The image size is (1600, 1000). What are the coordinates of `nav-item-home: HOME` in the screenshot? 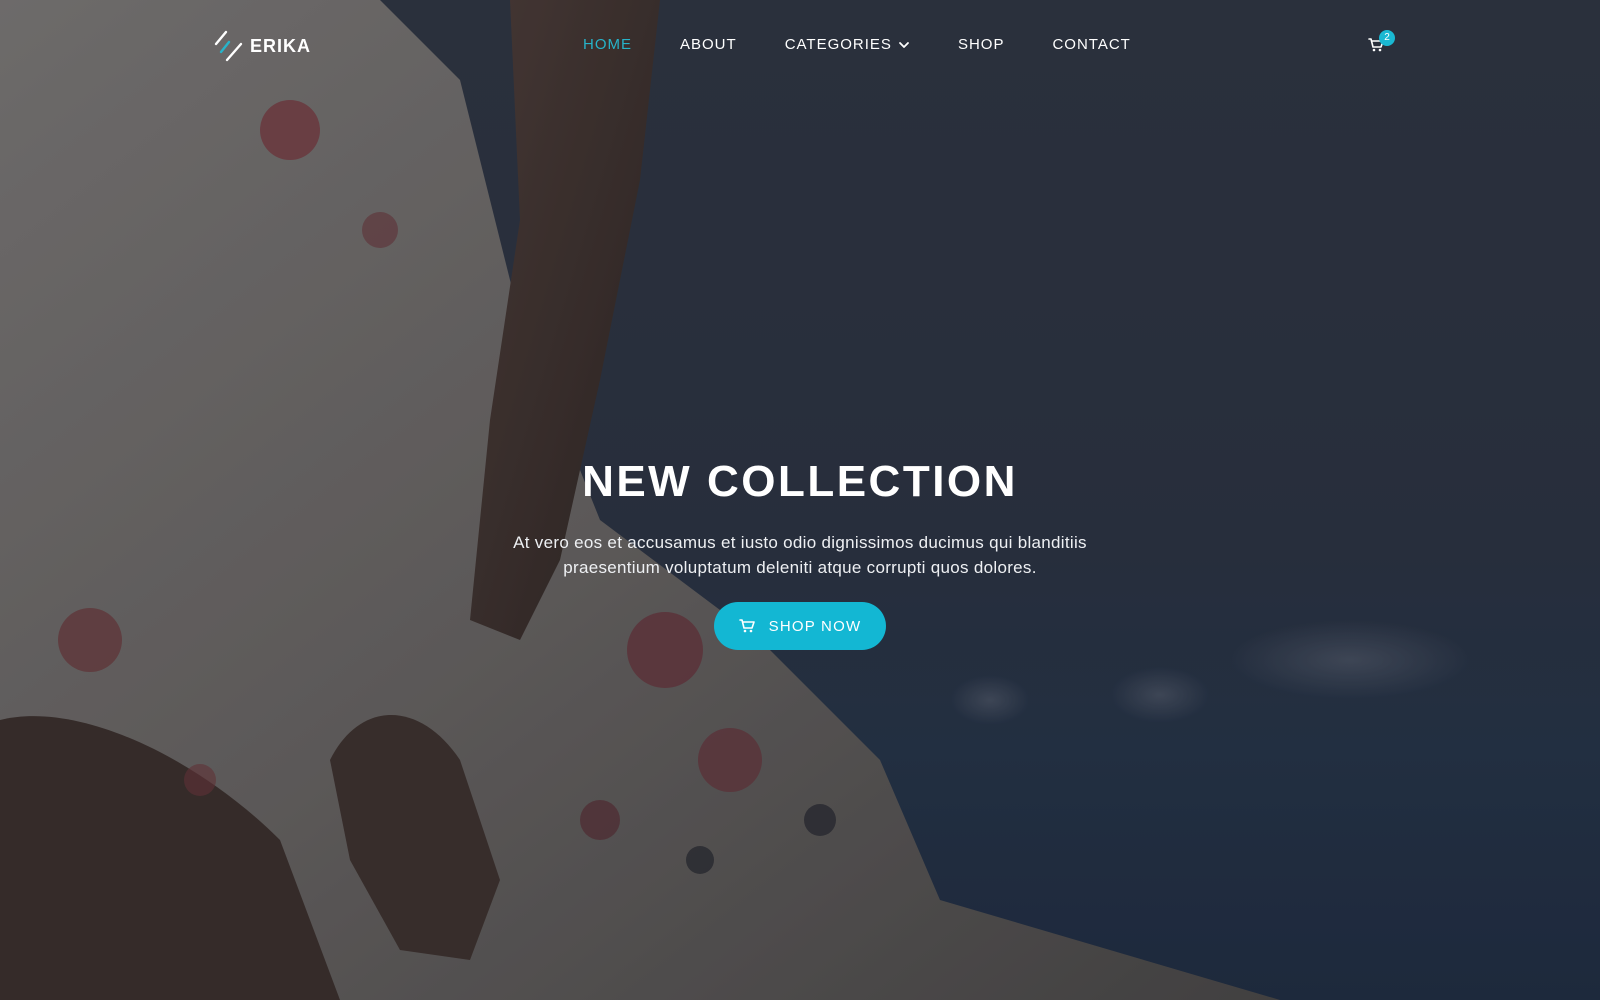 It's located at (607, 44).